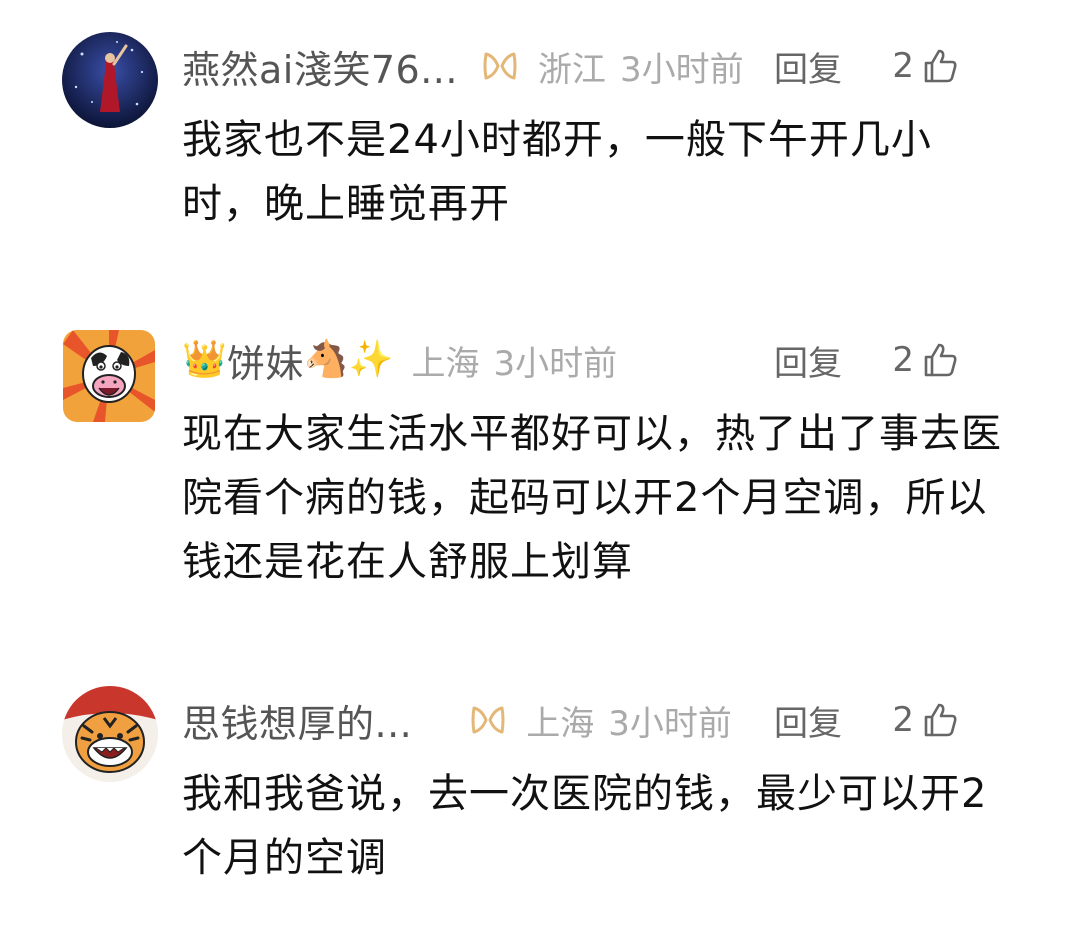 The height and width of the screenshot is (943, 1080). Describe the element at coordinates (571, 69) in the screenshot. I see `location-label: 浙江` at that location.